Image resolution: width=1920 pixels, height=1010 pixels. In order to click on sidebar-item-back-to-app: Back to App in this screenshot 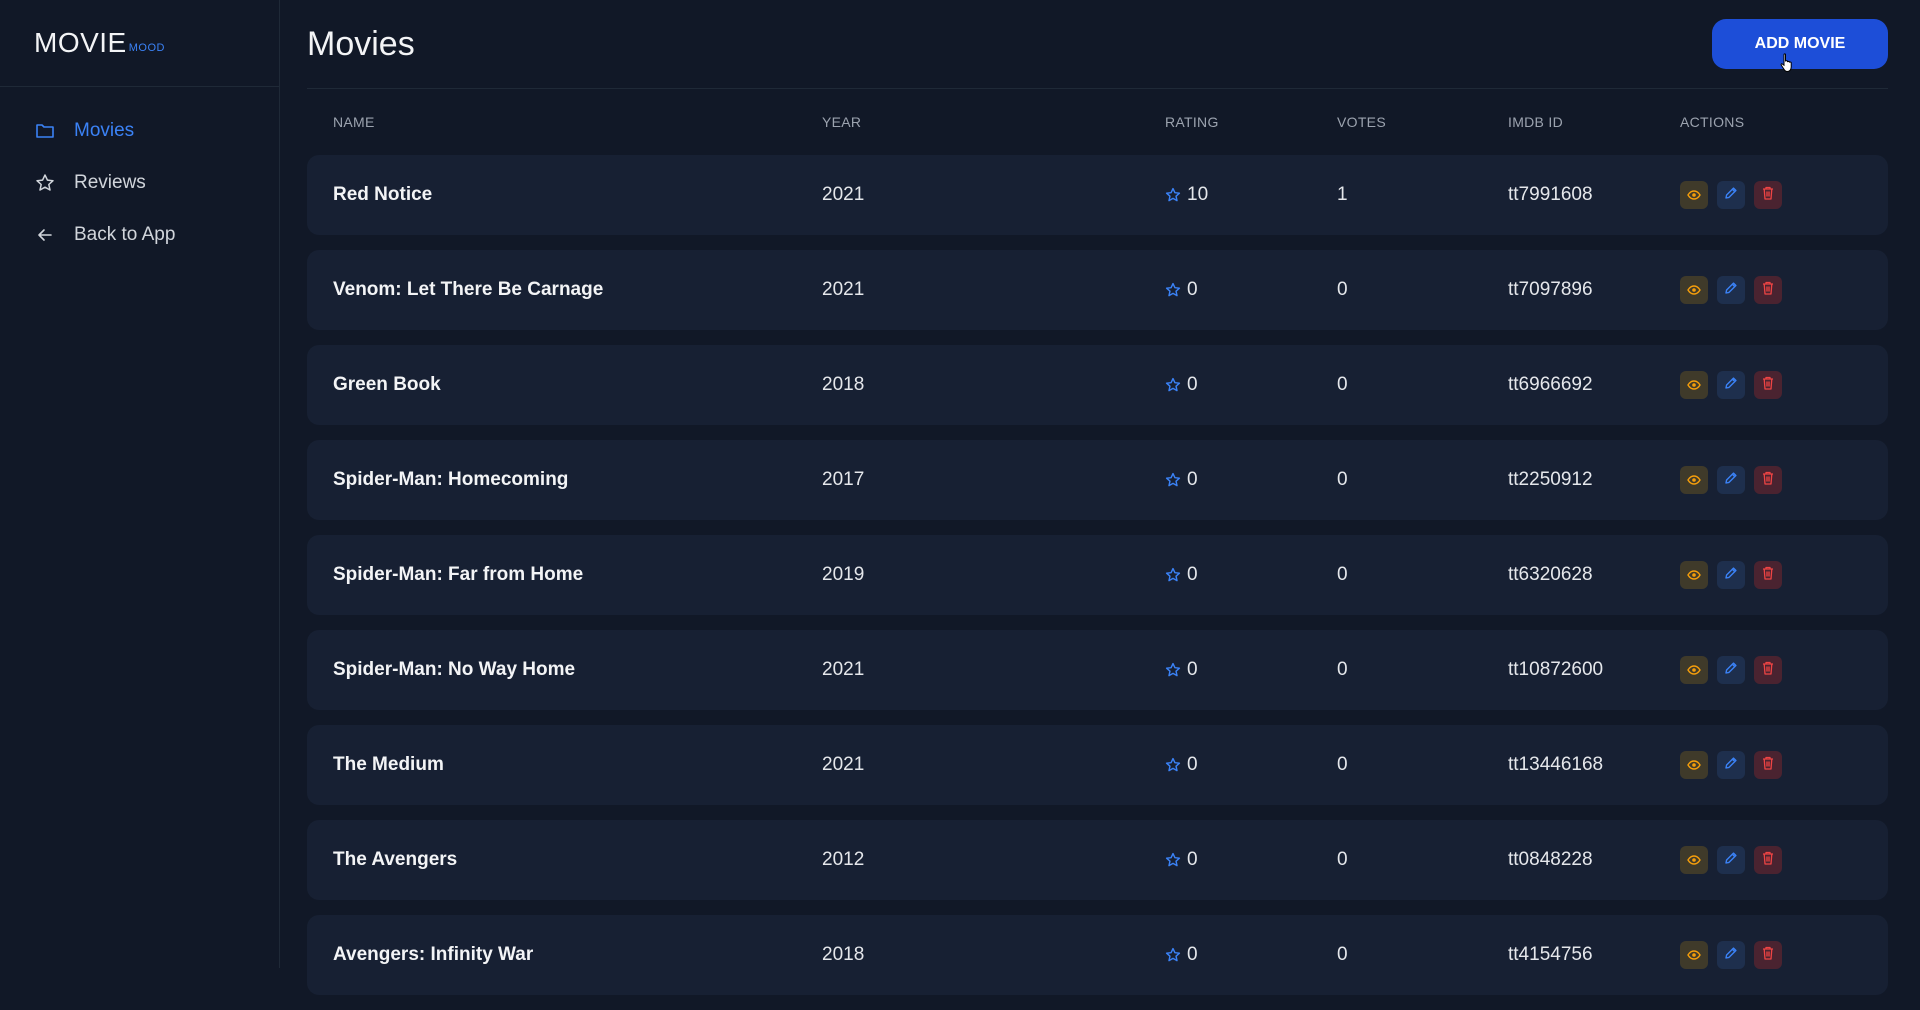, I will do `click(139, 235)`.